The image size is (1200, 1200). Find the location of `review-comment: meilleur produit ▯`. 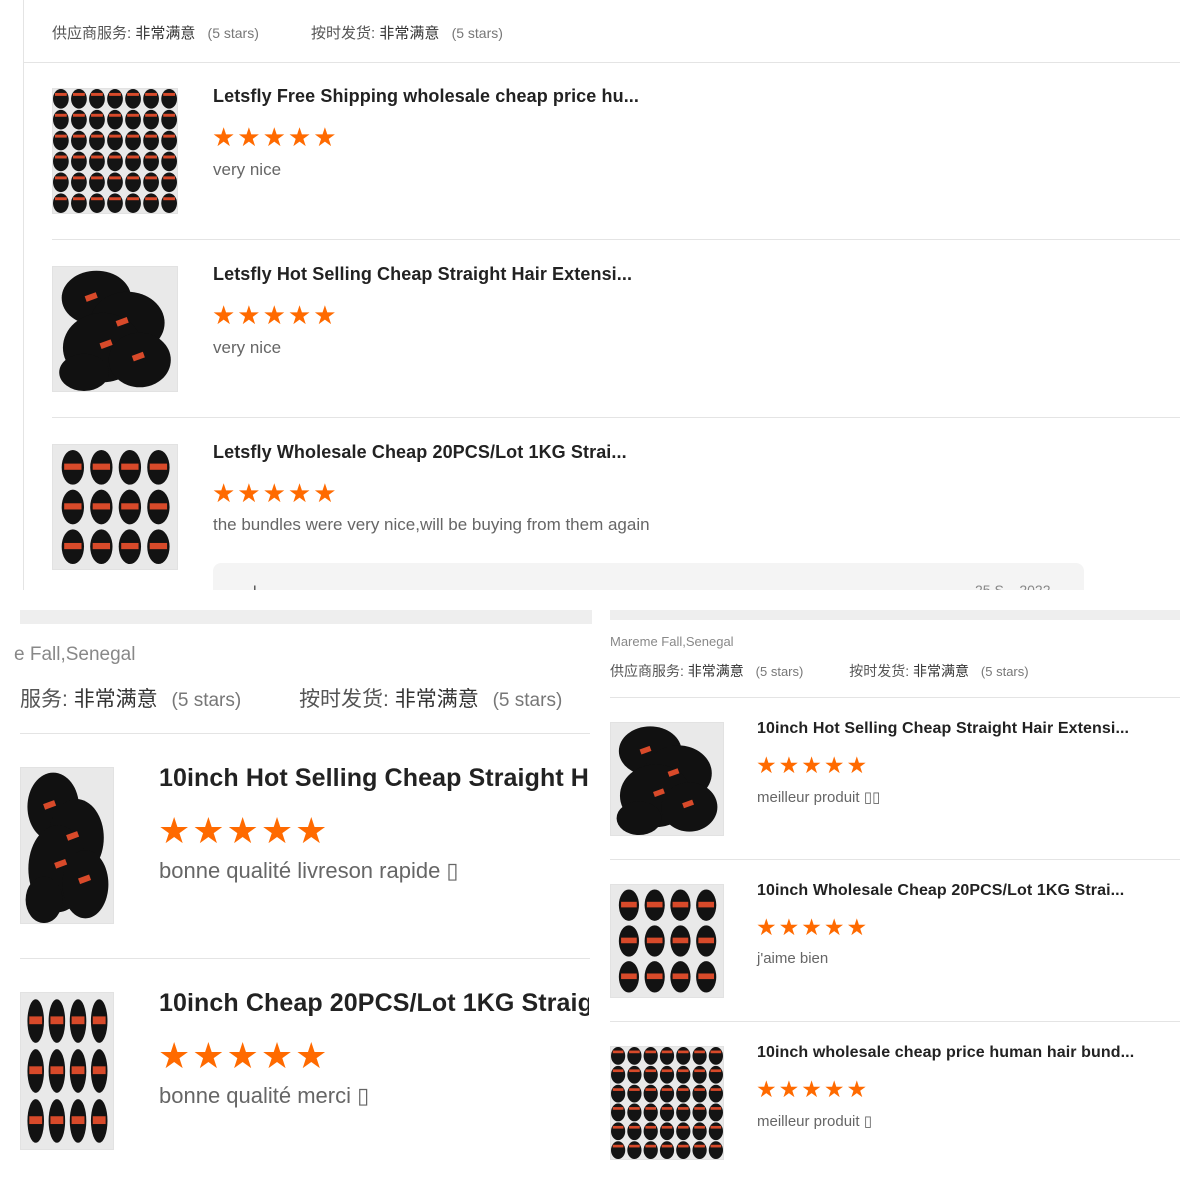

review-comment: meilleur produit ▯ is located at coordinates (814, 1121).